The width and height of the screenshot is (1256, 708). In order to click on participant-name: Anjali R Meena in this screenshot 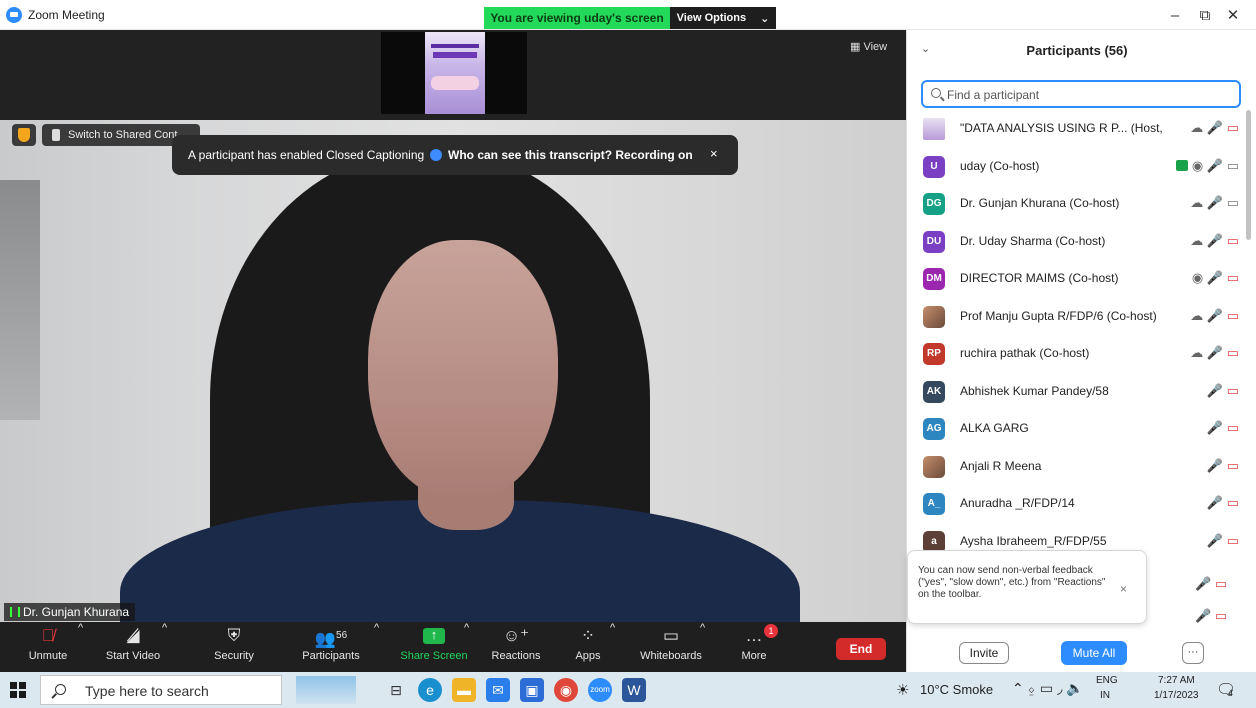, I will do `click(1001, 465)`.